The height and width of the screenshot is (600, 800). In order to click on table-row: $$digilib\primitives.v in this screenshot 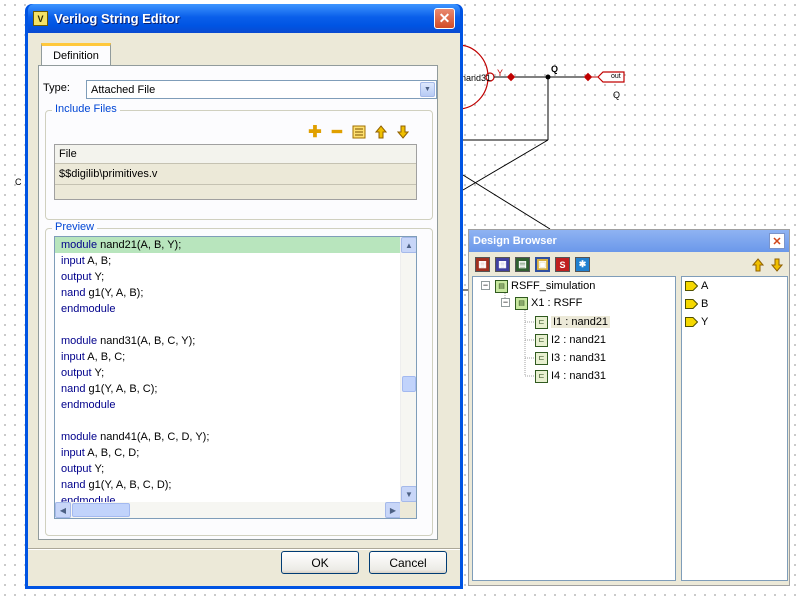, I will do `click(235, 174)`.